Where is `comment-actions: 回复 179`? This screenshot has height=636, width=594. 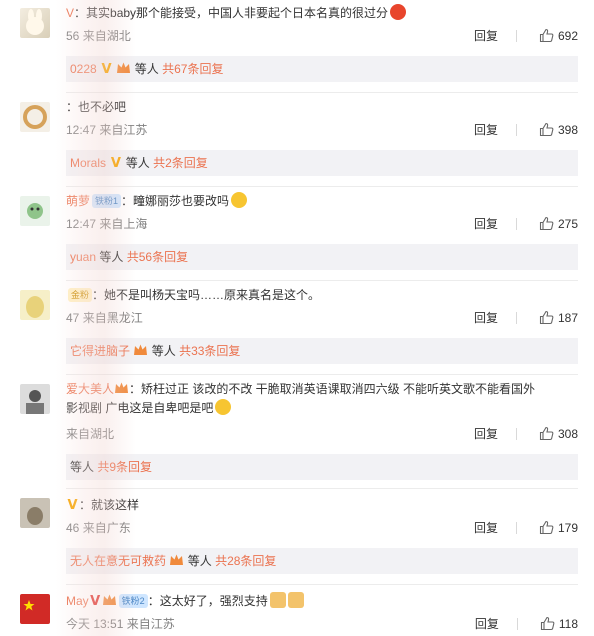 comment-actions: 回复 179 is located at coordinates (526, 528).